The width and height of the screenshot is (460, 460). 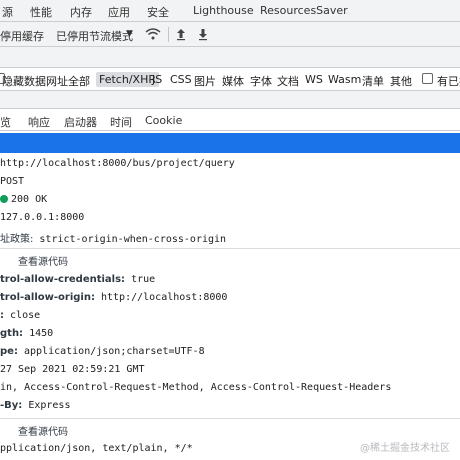 What do you see at coordinates (119, 12) in the screenshot?
I see `tab-application: 应用` at bounding box center [119, 12].